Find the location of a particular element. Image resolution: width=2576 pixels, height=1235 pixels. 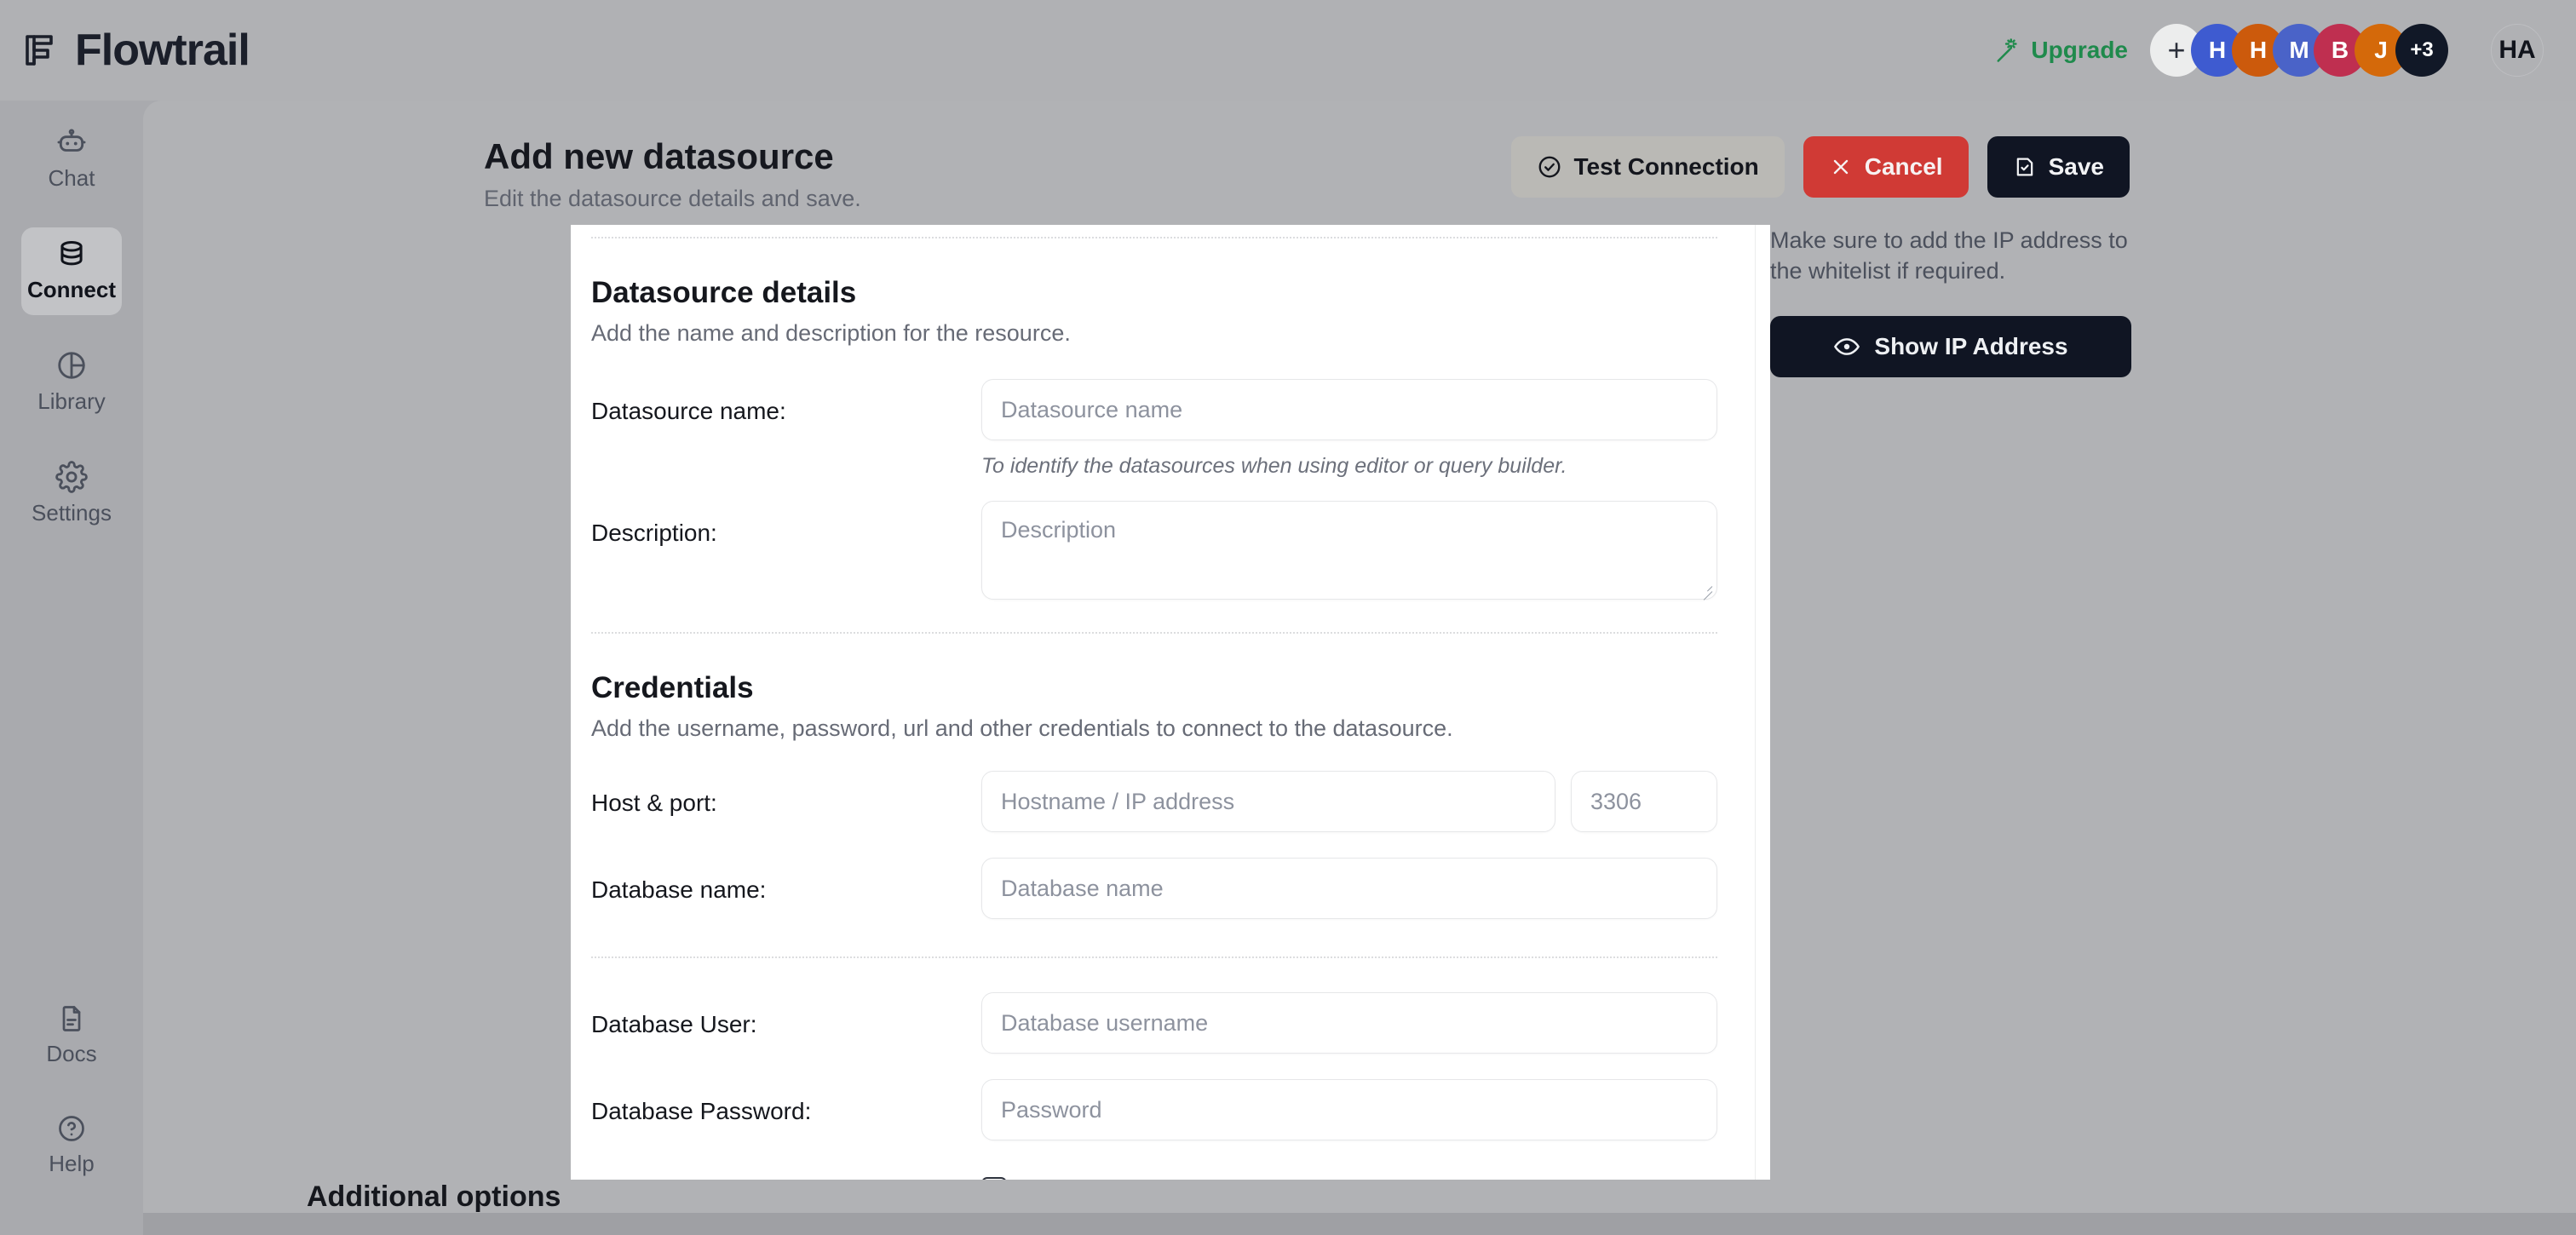

avatar-overflow-label: +3 is located at coordinates (2422, 49).